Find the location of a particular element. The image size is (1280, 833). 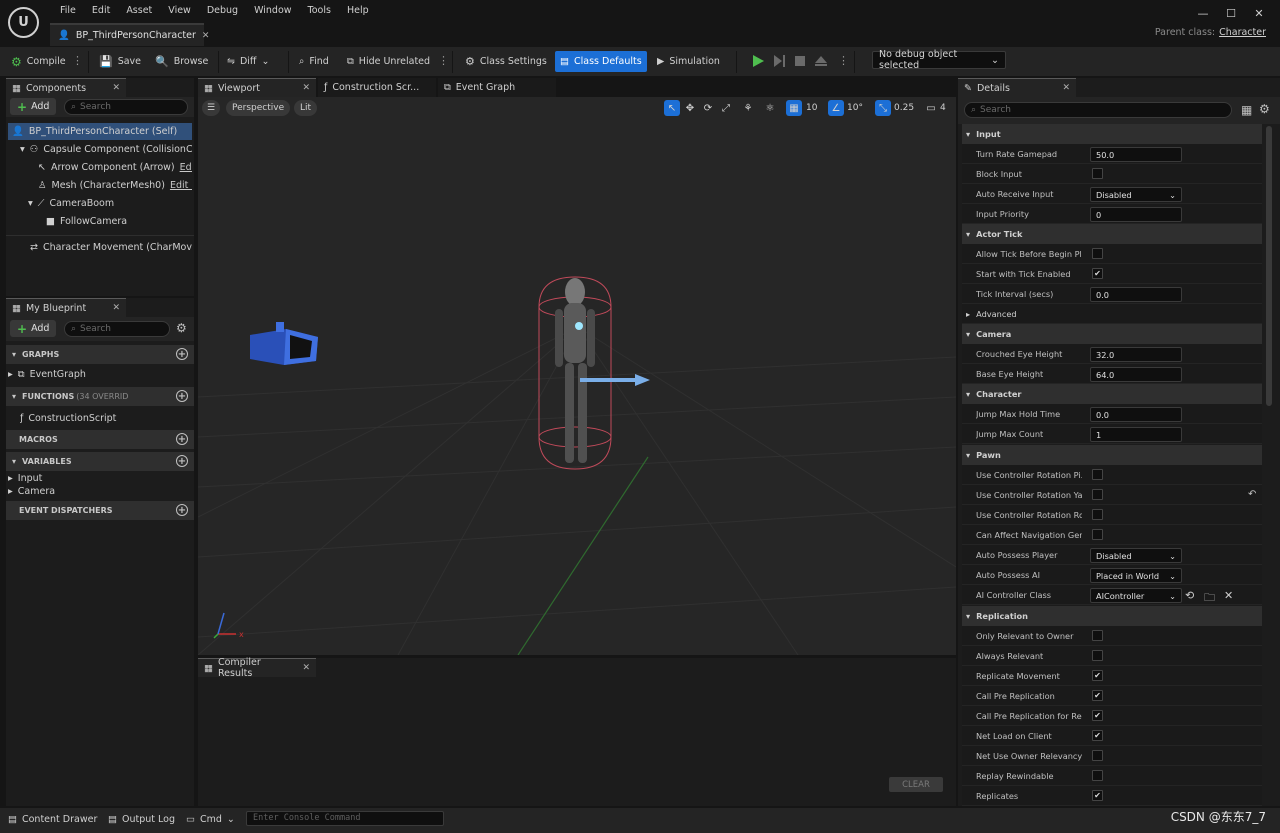

translate-mode-icon: ✥ is located at coordinates (690, 108).